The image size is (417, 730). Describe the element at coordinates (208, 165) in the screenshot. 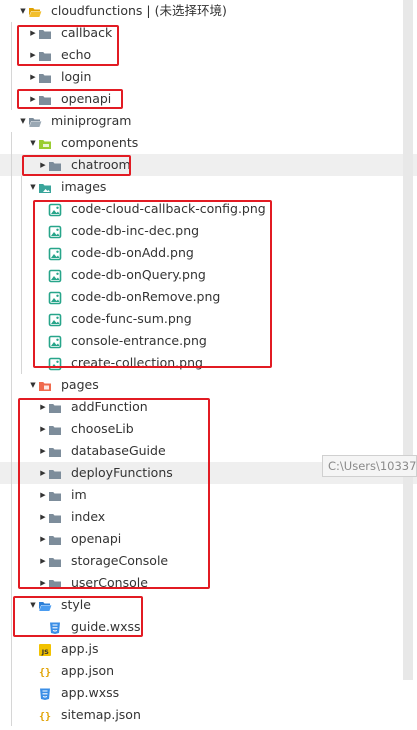

I see `tree-item: ▶ chatroom` at that location.